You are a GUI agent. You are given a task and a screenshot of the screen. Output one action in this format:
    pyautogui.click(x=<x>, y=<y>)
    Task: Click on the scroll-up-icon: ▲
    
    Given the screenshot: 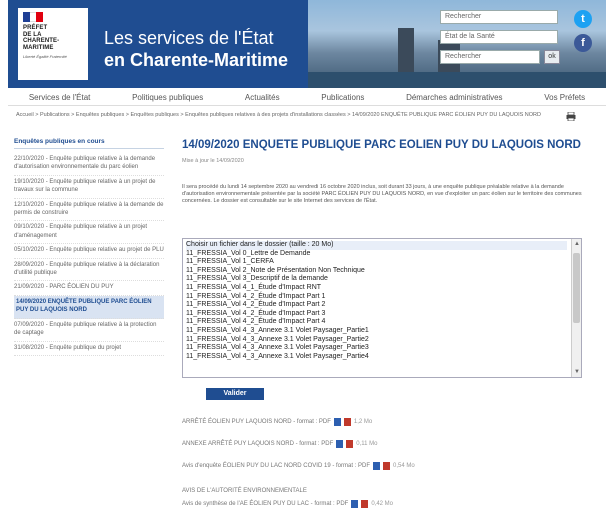 What is the action you would take?
    pyautogui.click(x=576, y=244)
    